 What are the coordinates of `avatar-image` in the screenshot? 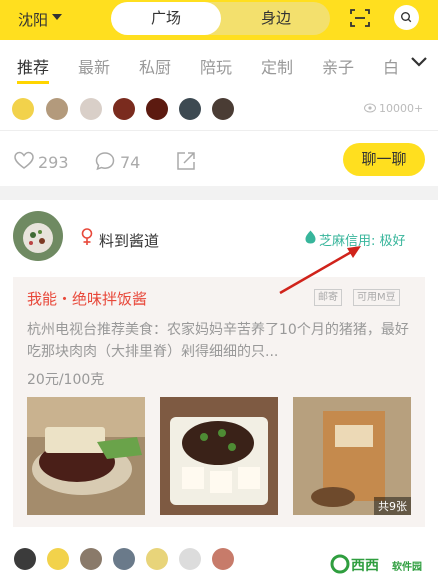 It's located at (38, 236).